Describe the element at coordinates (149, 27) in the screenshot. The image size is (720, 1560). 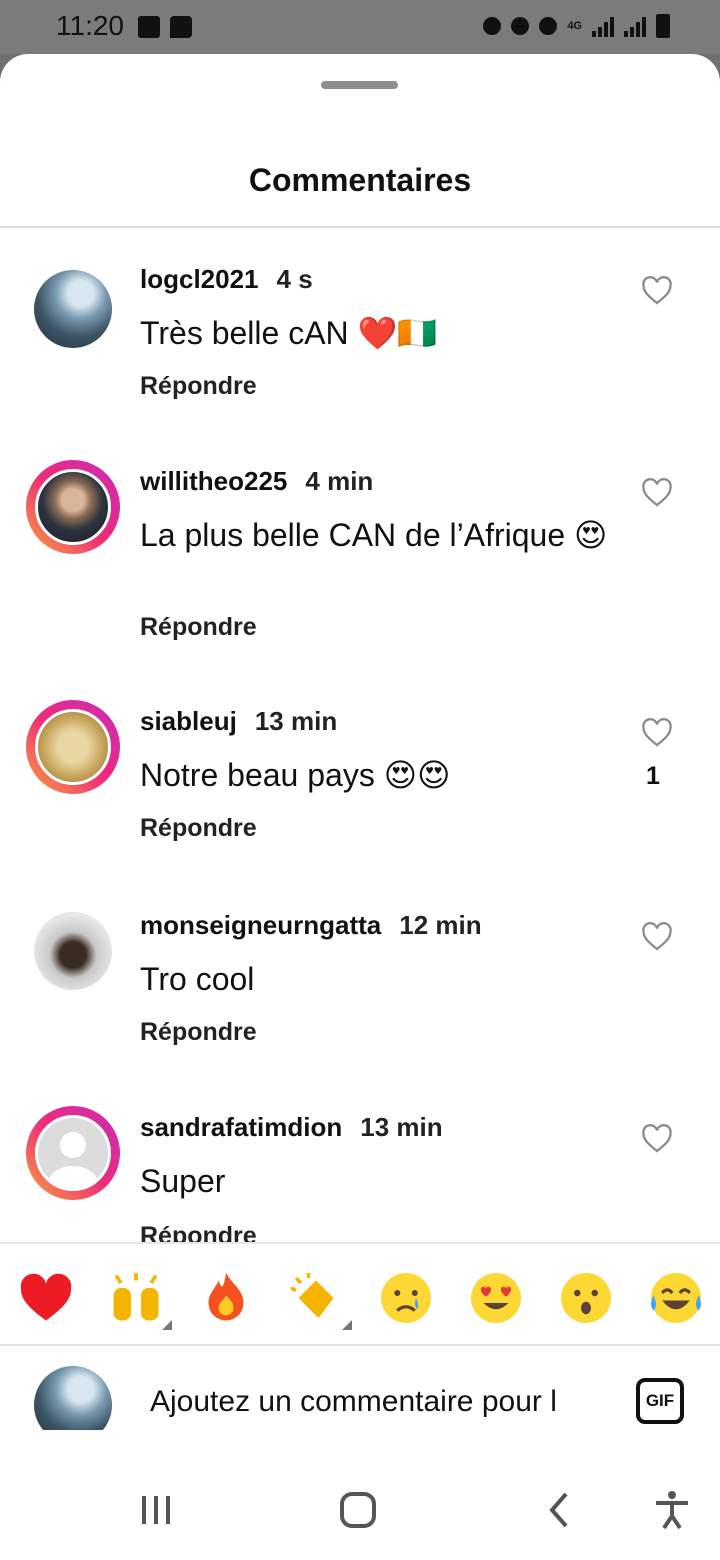
I see `facebook-icon` at that location.